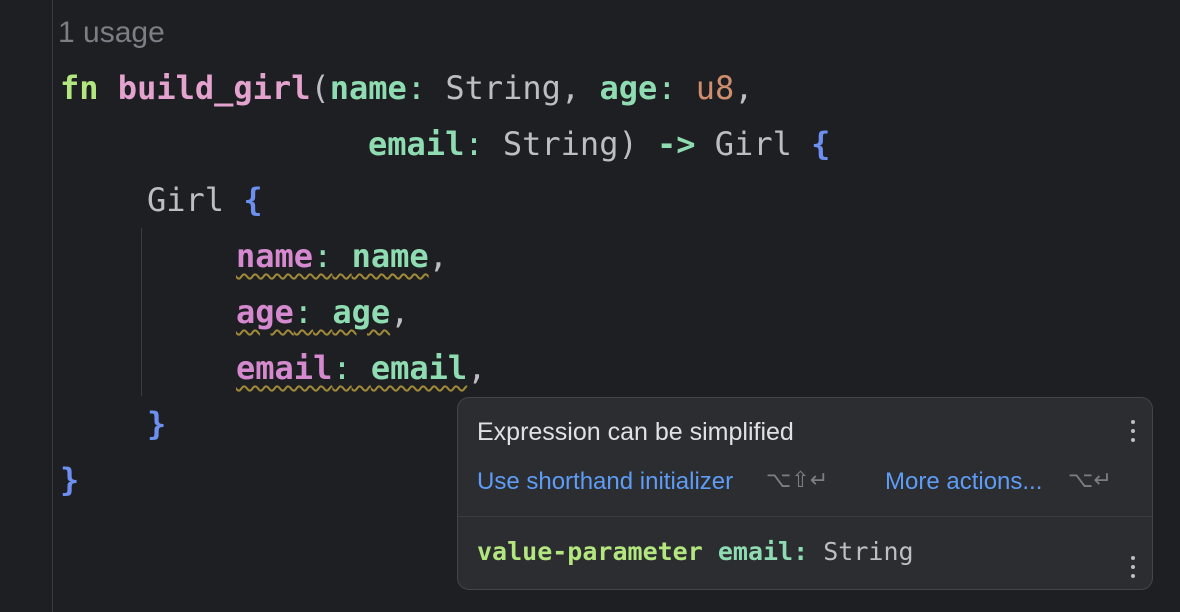 This screenshot has width=1180, height=612. What do you see at coordinates (868, 551) in the screenshot?
I see `doc-type: String` at bounding box center [868, 551].